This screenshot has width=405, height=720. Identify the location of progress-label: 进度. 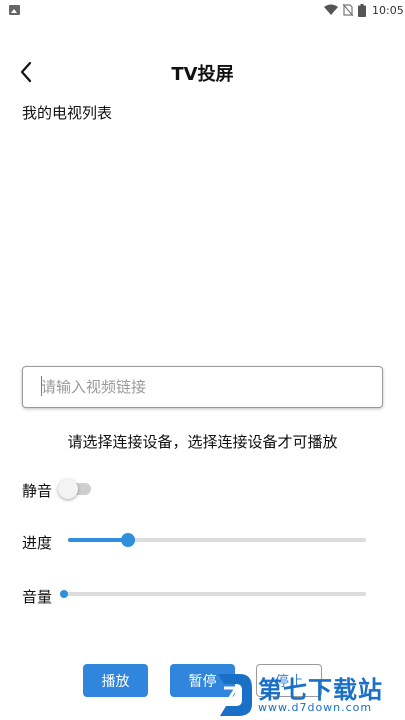
(37, 543).